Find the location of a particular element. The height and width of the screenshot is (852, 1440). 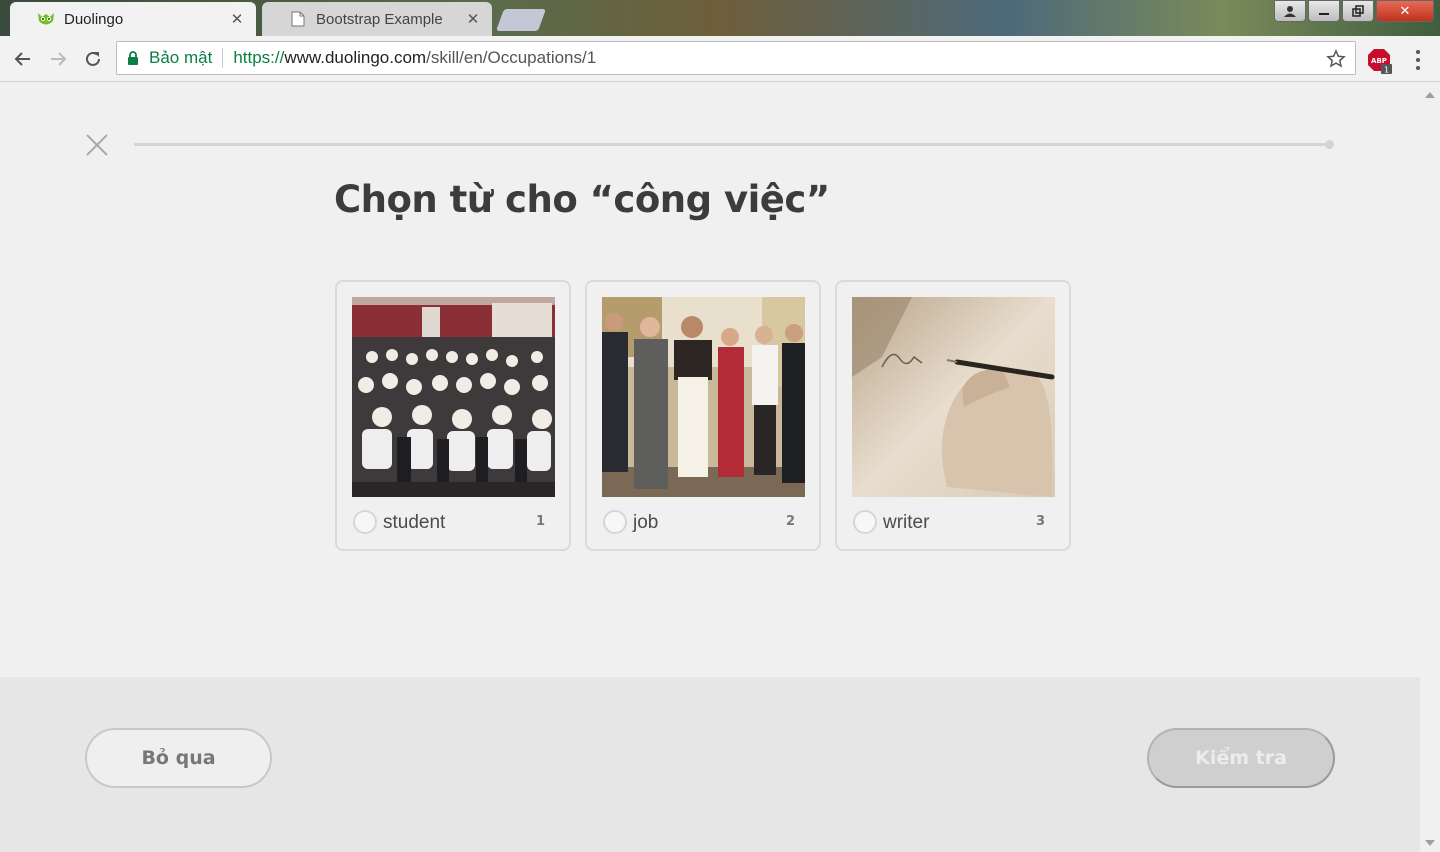

scroll-up-arrow-icon is located at coordinates (1430, 95).